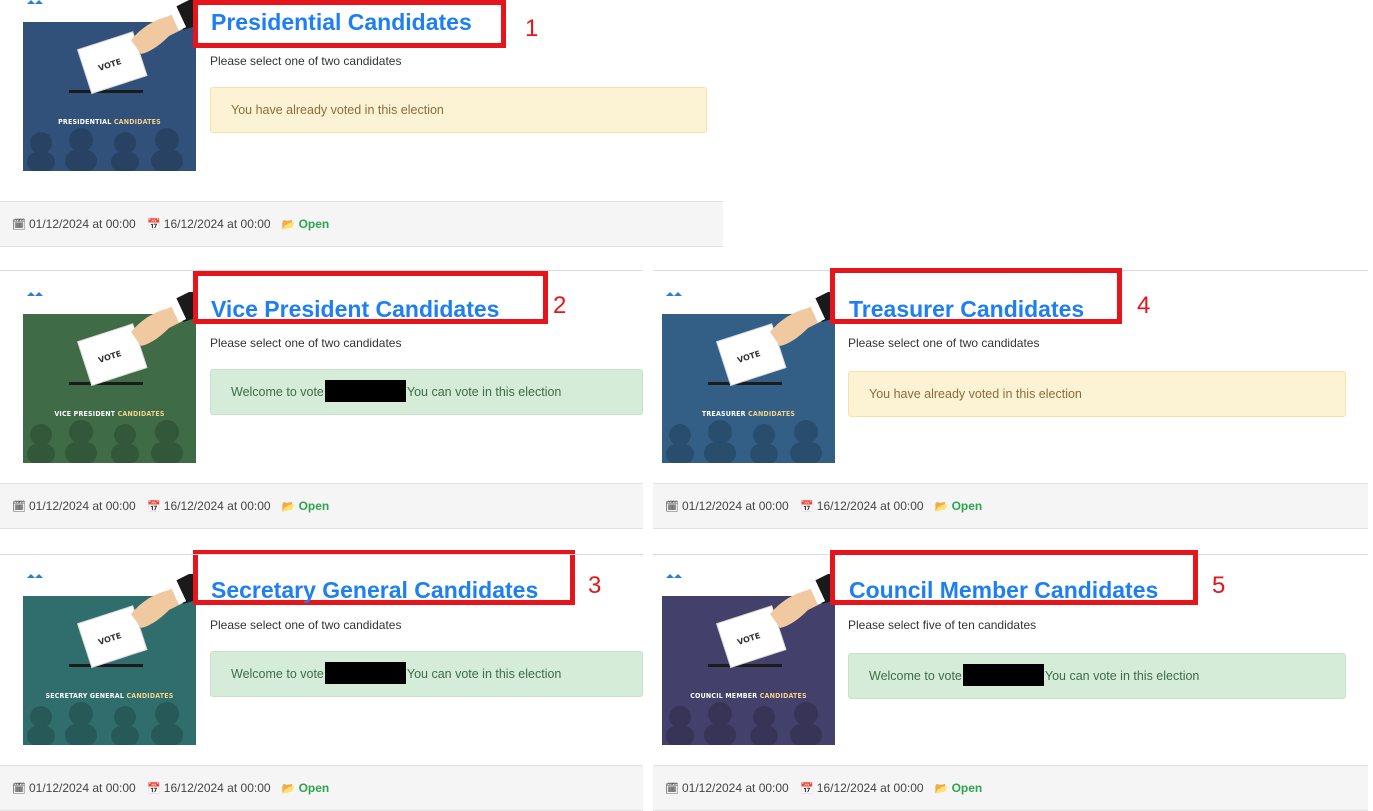 This screenshot has width=1373, height=811. What do you see at coordinates (109, 696) in the screenshot?
I see `thumbnail-label: SECRETARY GENERAL CANDIDATES` at bounding box center [109, 696].